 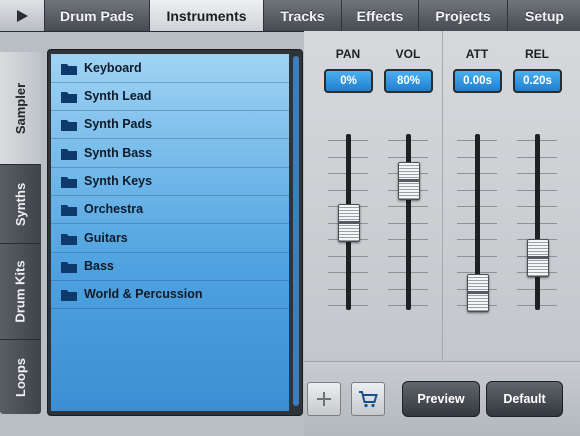 I want to click on list-item: Synth Lead, so click(x=170, y=96).